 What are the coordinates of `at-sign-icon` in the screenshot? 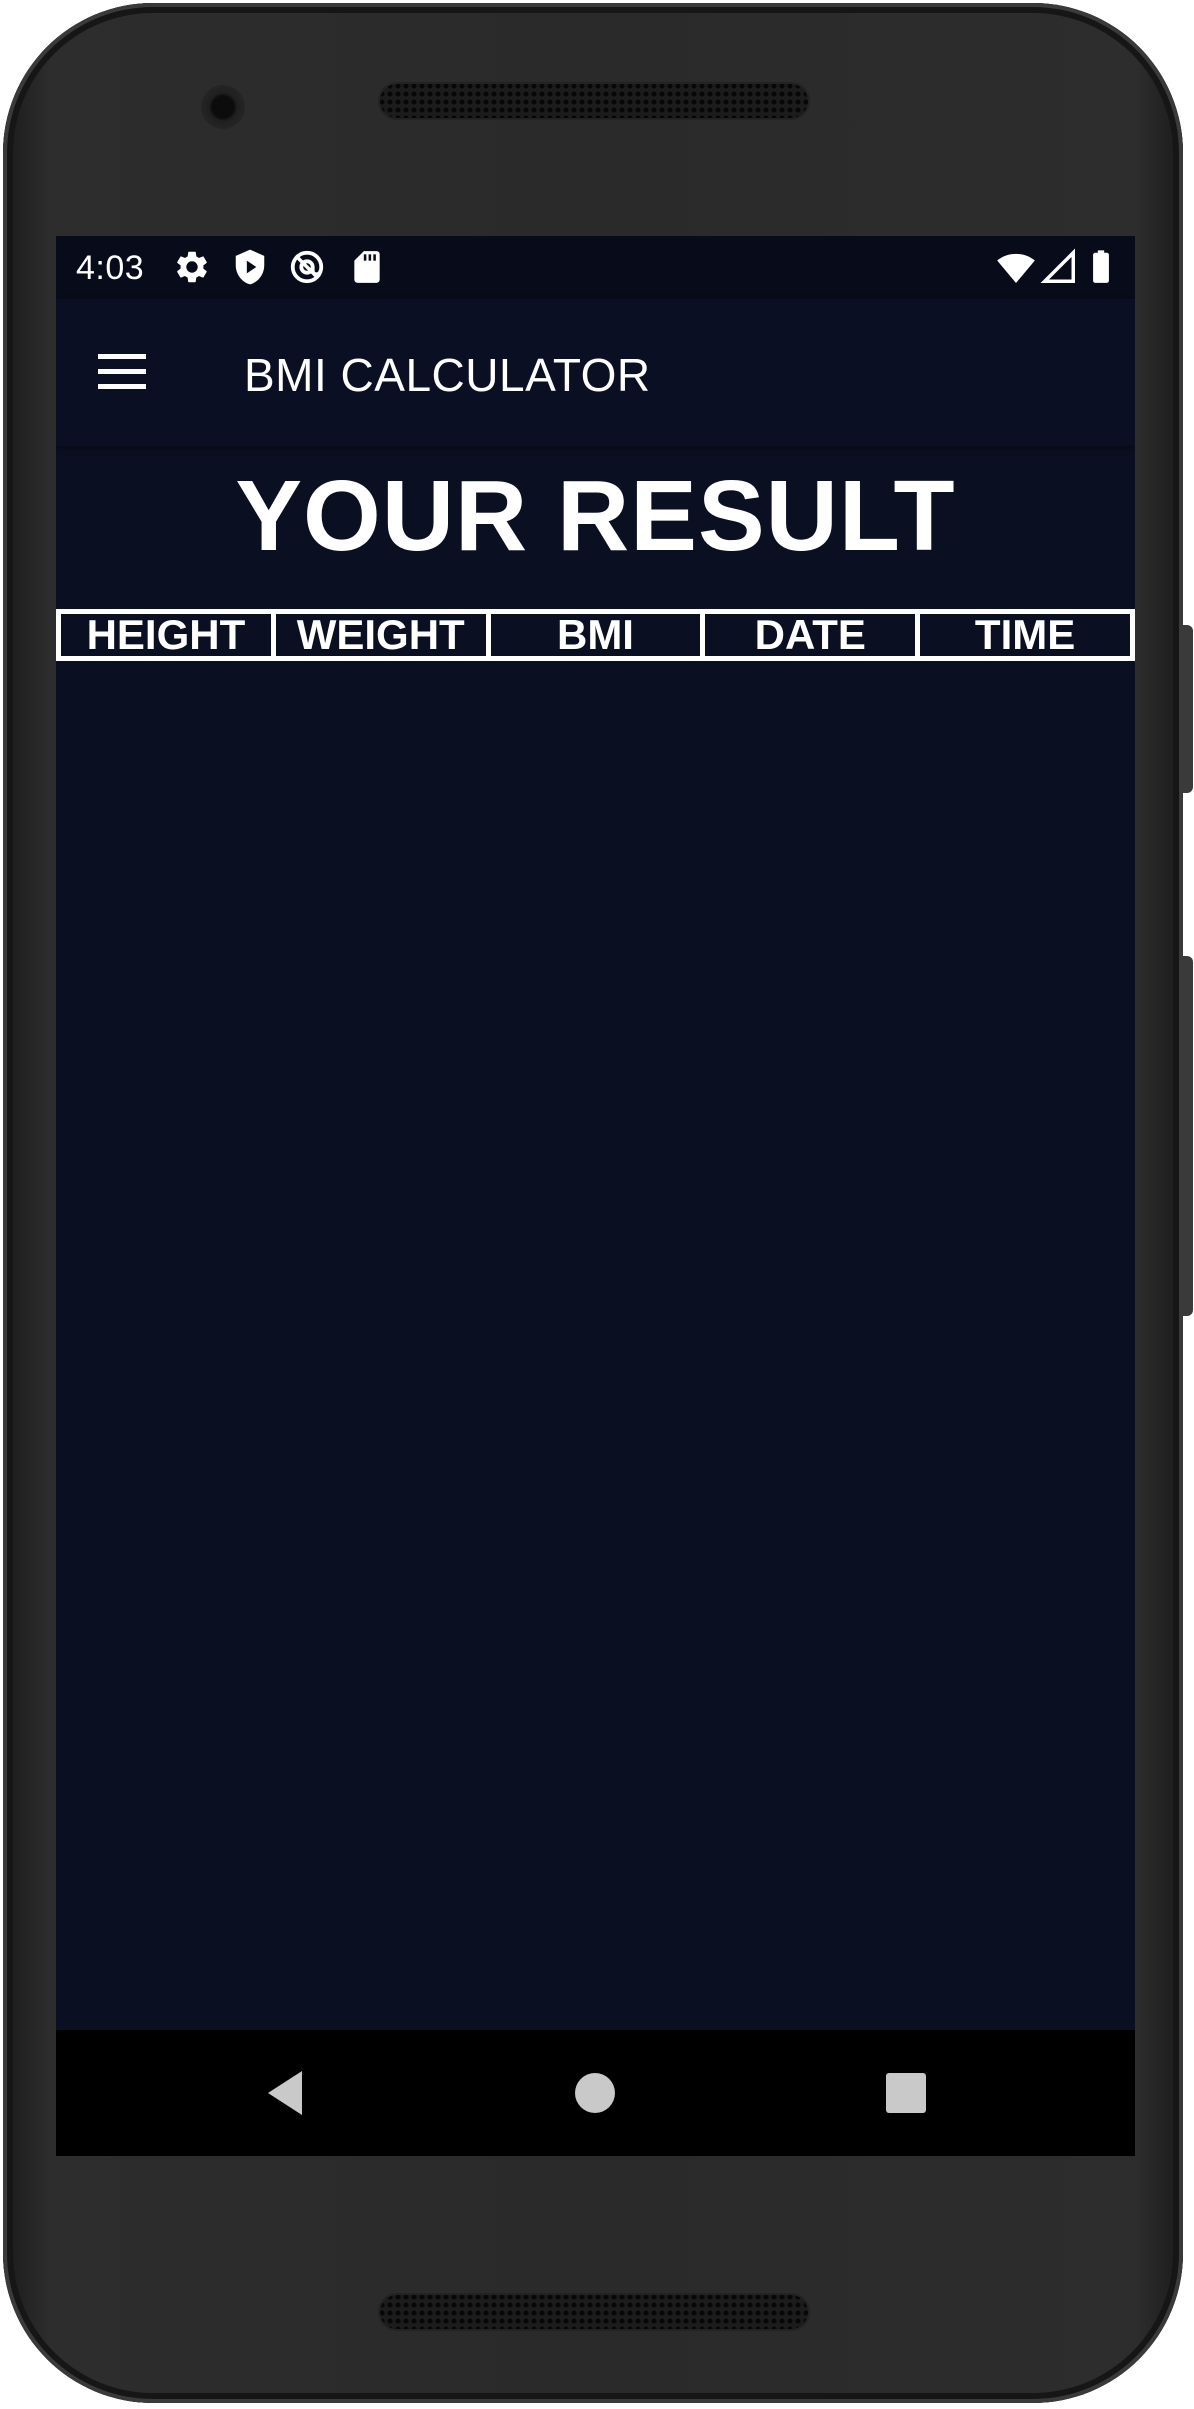 It's located at (307, 267).